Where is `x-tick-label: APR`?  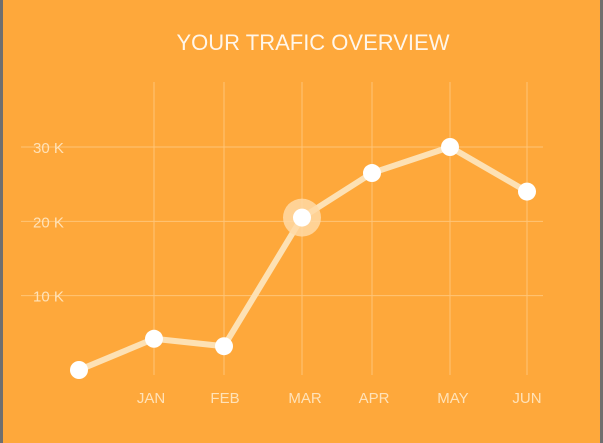
x-tick-label: APR is located at coordinates (374, 398).